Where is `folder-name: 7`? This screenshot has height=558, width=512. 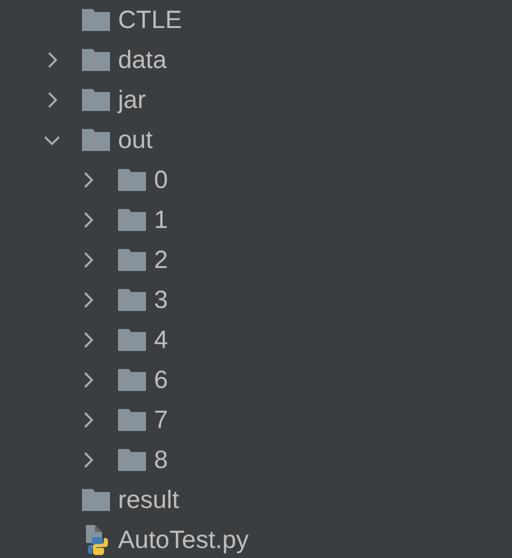 folder-name: 7 is located at coordinates (161, 420).